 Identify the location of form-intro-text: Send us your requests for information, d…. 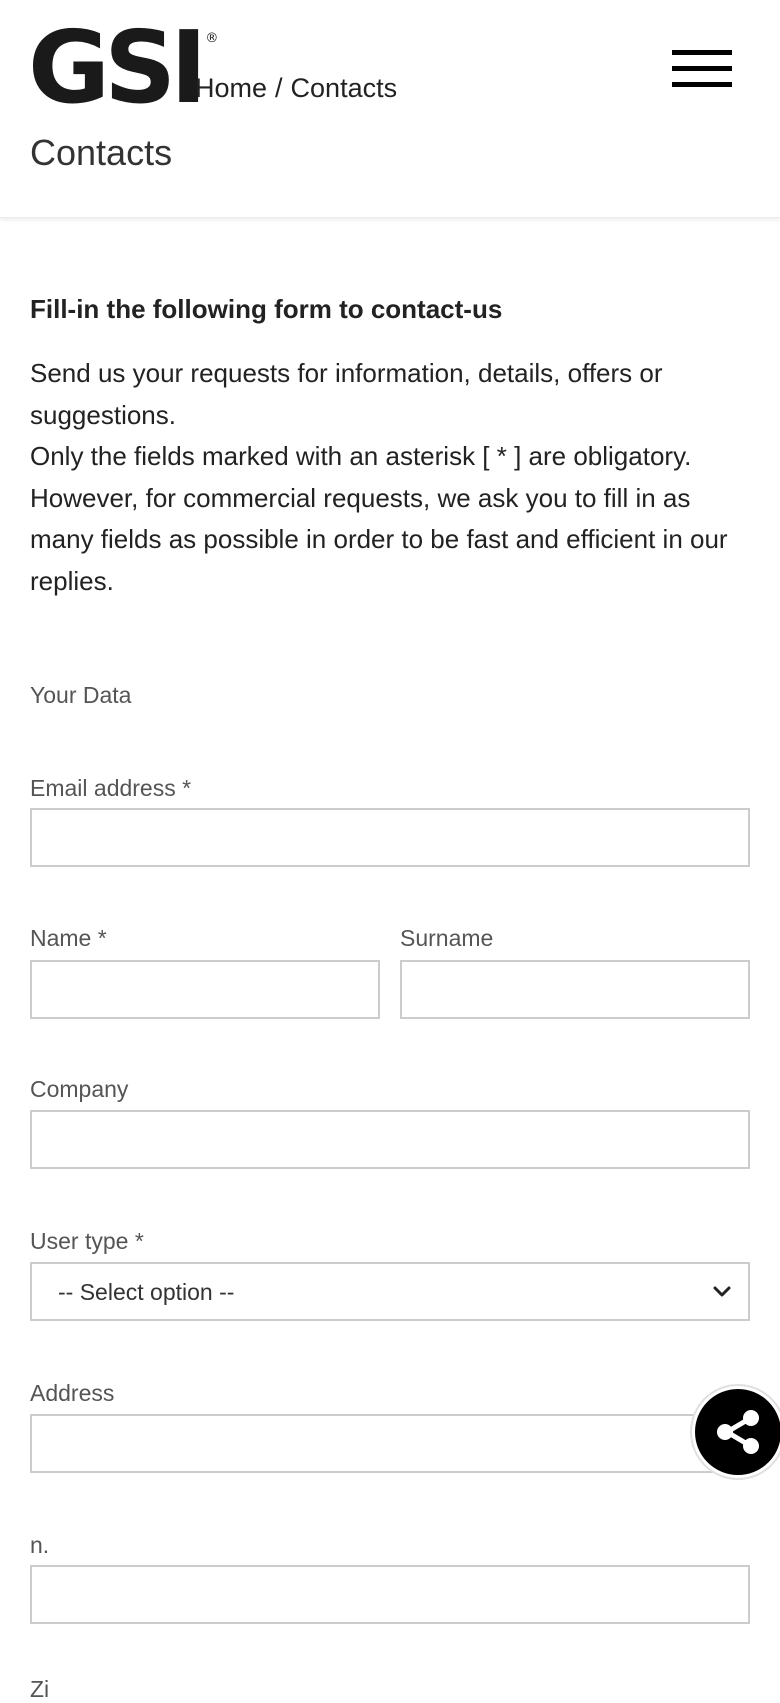
(390, 477).